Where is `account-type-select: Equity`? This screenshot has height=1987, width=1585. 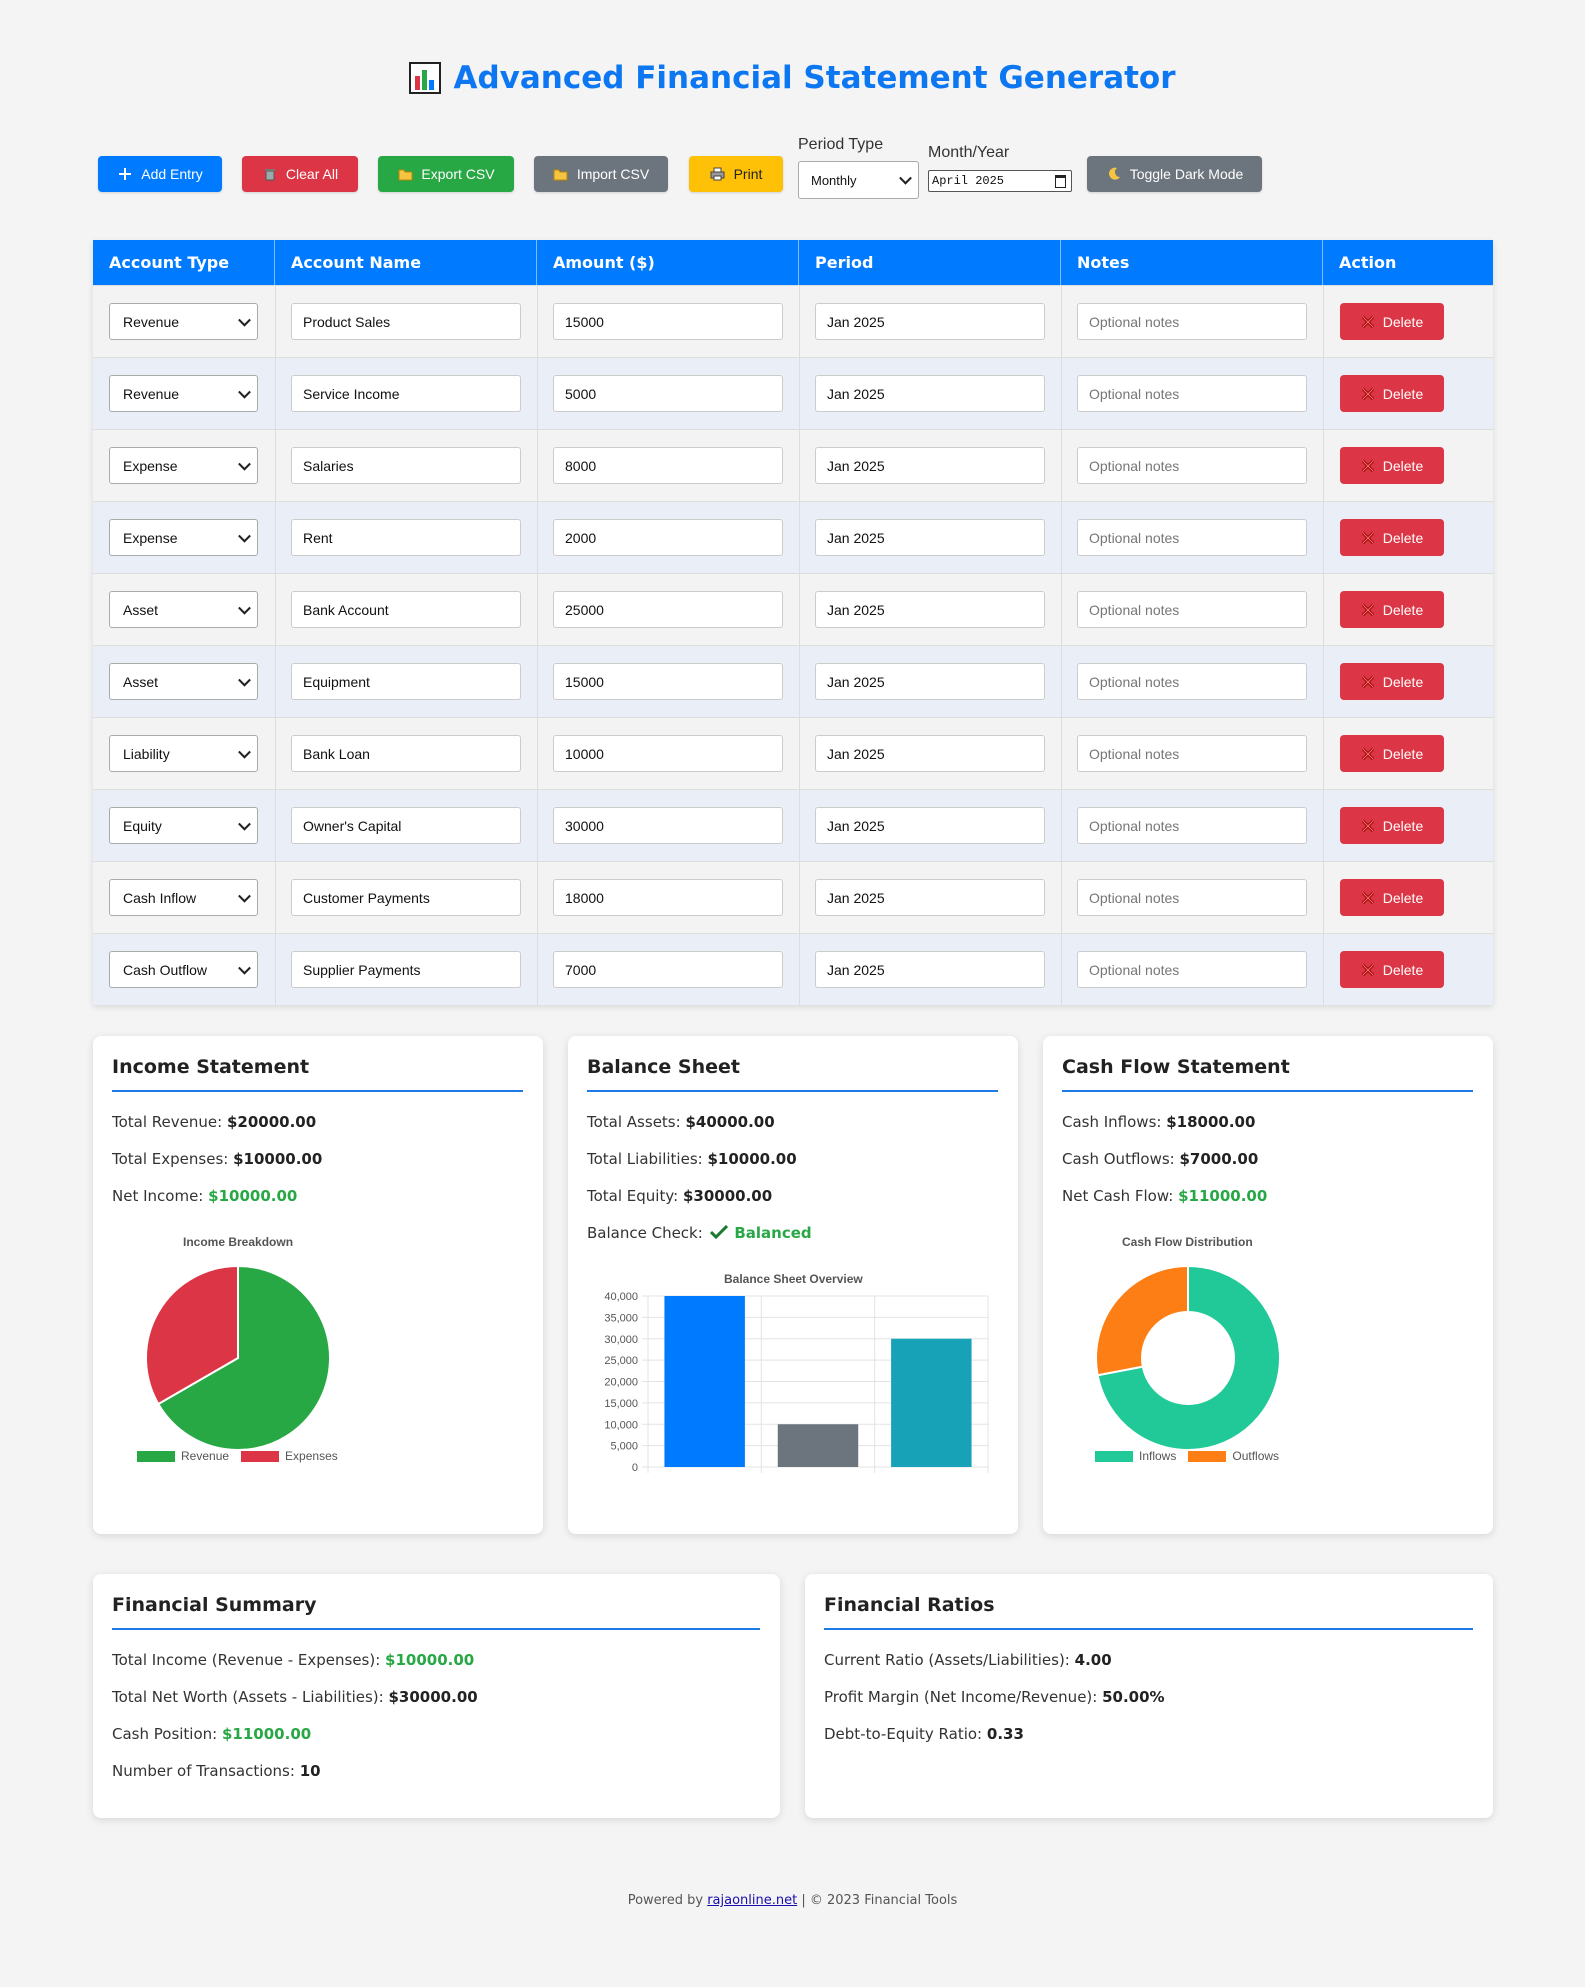 account-type-select: Equity is located at coordinates (183, 825).